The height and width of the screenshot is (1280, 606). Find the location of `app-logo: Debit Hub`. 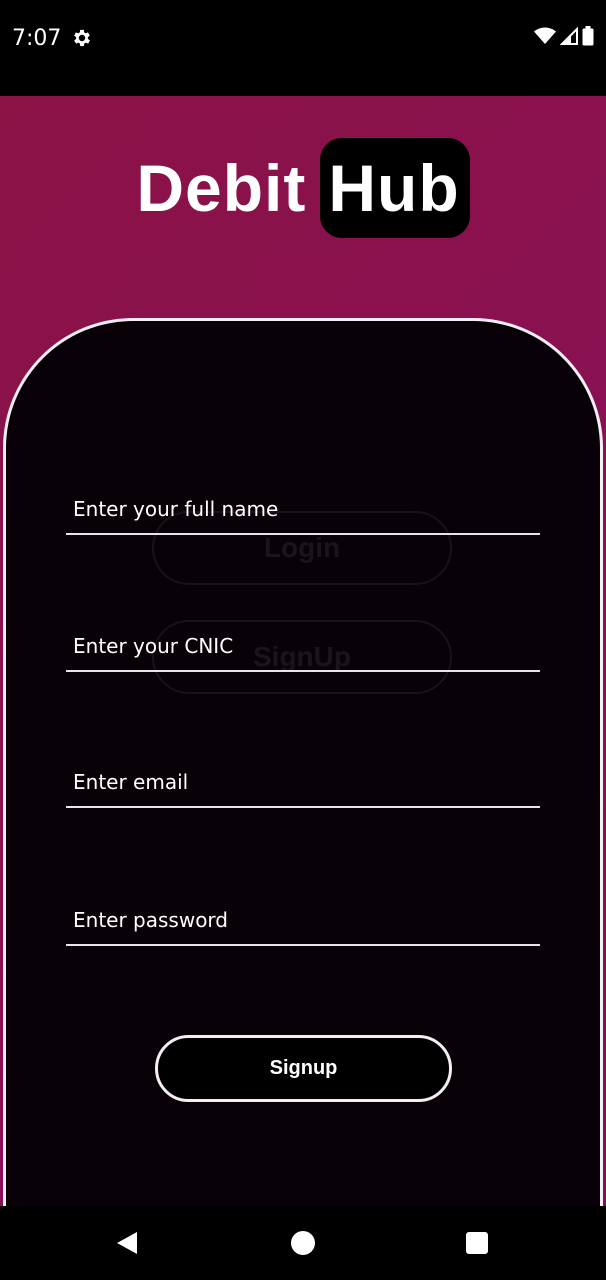

app-logo: Debit Hub is located at coordinates (303, 188).